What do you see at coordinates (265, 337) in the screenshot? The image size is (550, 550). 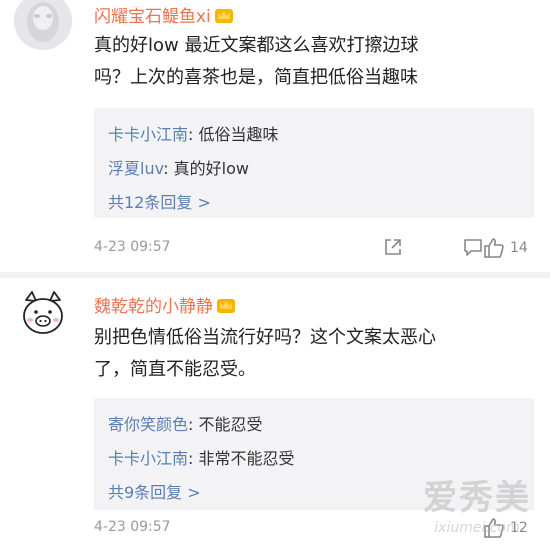 I see `comment-text-line: 别把色情低俗当流行好吗？这个文案太恶心` at bounding box center [265, 337].